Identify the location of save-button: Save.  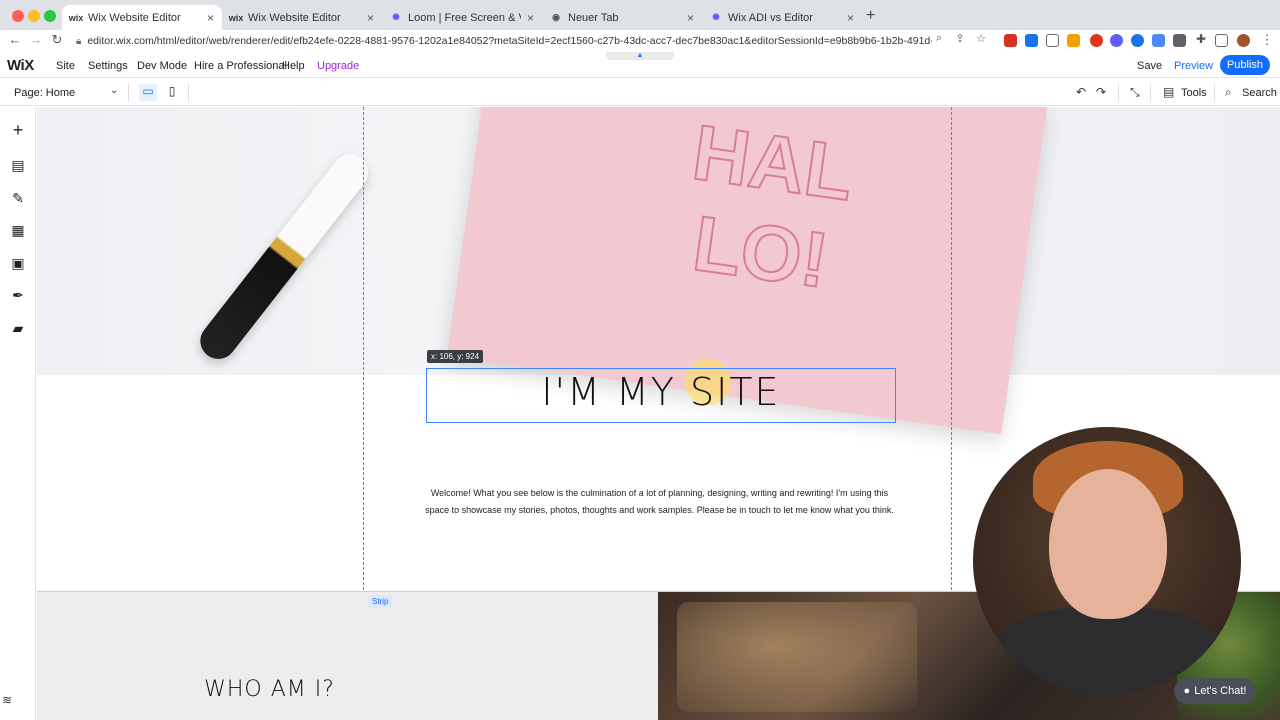
(1149, 66).